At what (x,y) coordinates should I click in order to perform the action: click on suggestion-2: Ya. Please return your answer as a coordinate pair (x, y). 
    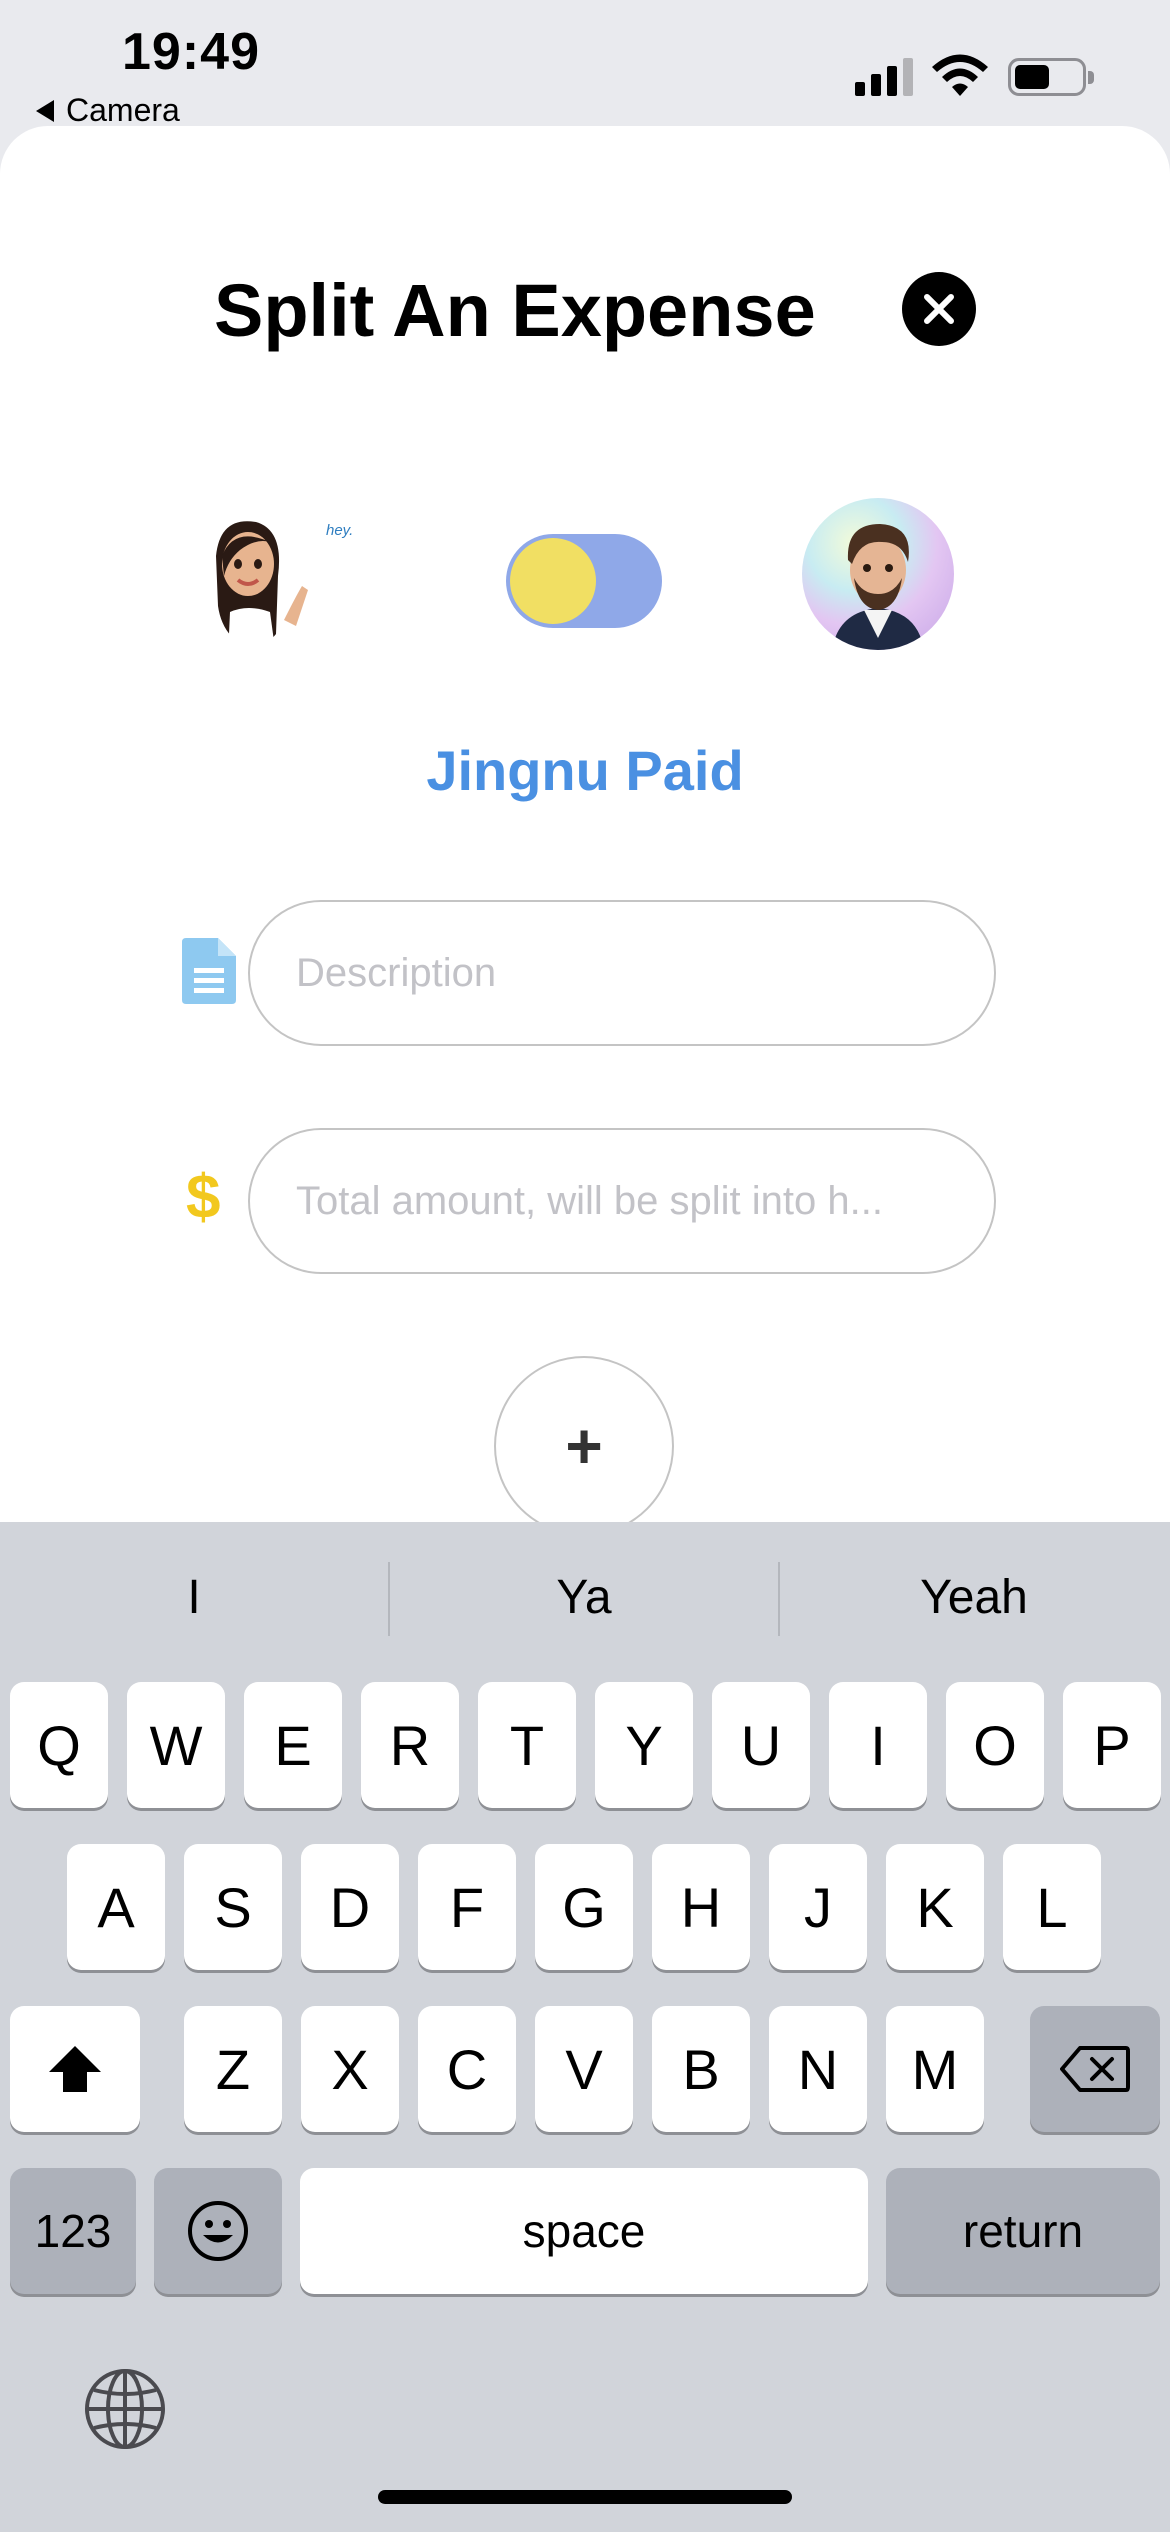
    Looking at the image, I should click on (584, 1597).